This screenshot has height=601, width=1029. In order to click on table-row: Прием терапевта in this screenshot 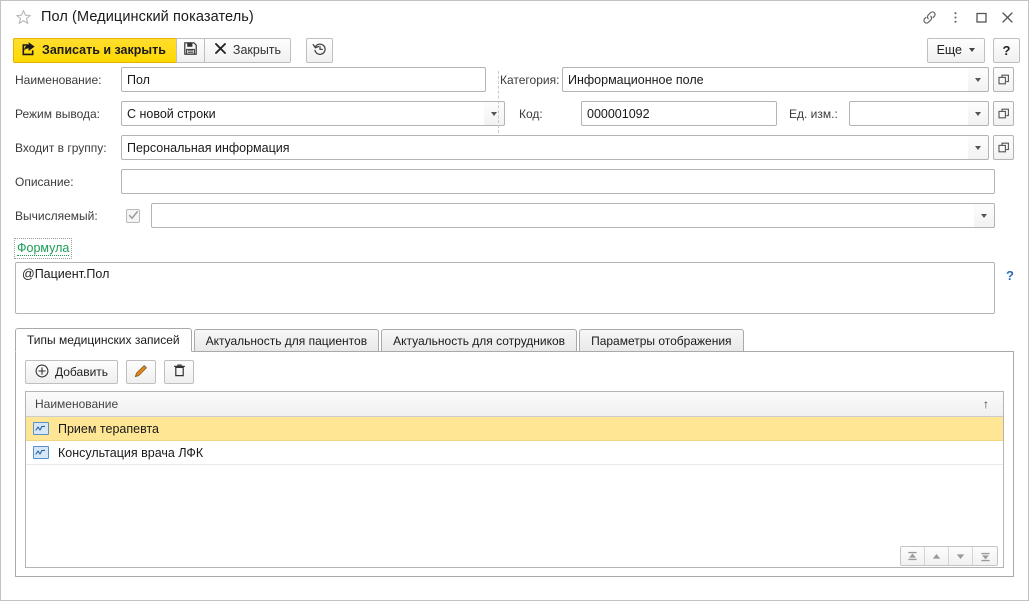, I will do `click(514, 429)`.